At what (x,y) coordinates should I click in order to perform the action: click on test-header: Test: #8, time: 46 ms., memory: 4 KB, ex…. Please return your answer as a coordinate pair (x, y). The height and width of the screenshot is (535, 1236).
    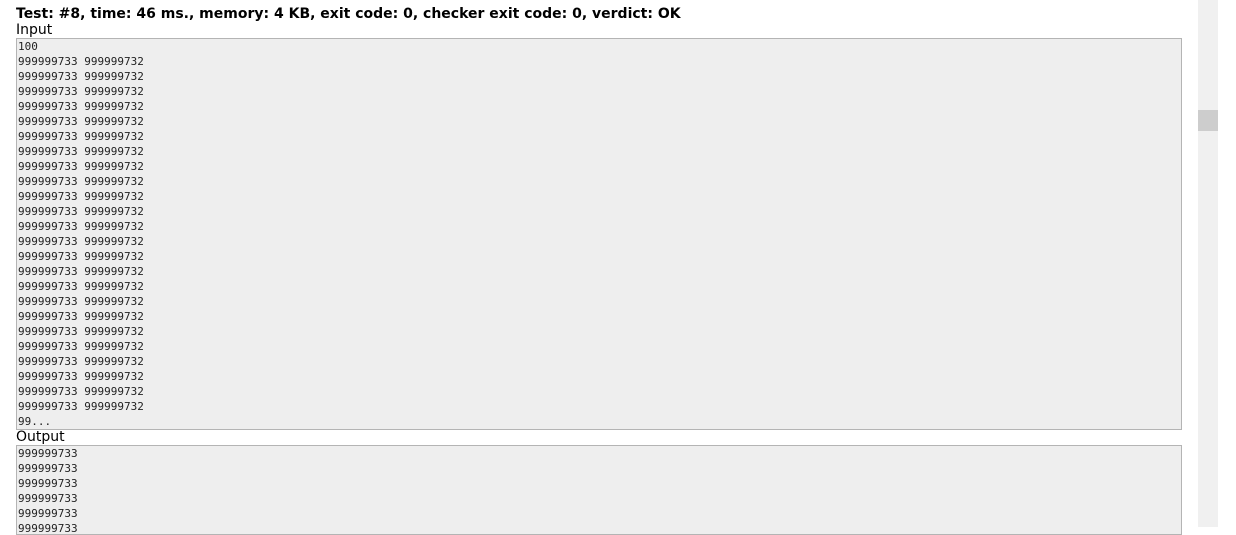
    Looking at the image, I should click on (348, 14).